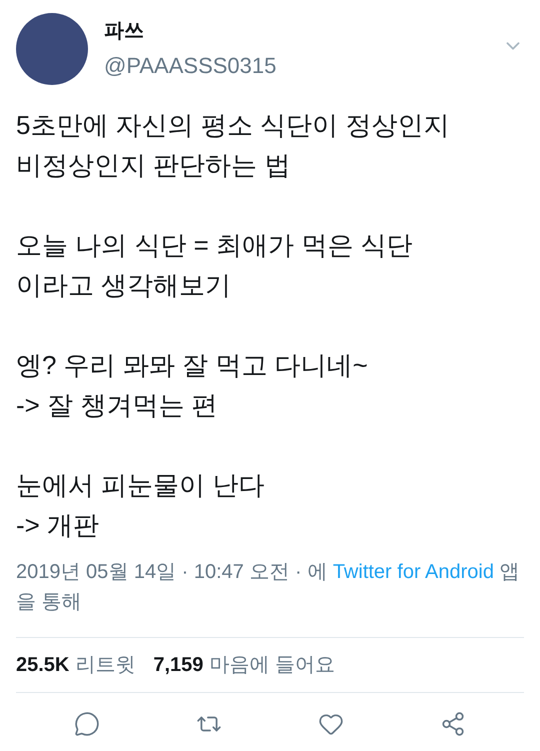  Describe the element at coordinates (124, 31) in the screenshot. I see `author-name: 파쓰` at that location.